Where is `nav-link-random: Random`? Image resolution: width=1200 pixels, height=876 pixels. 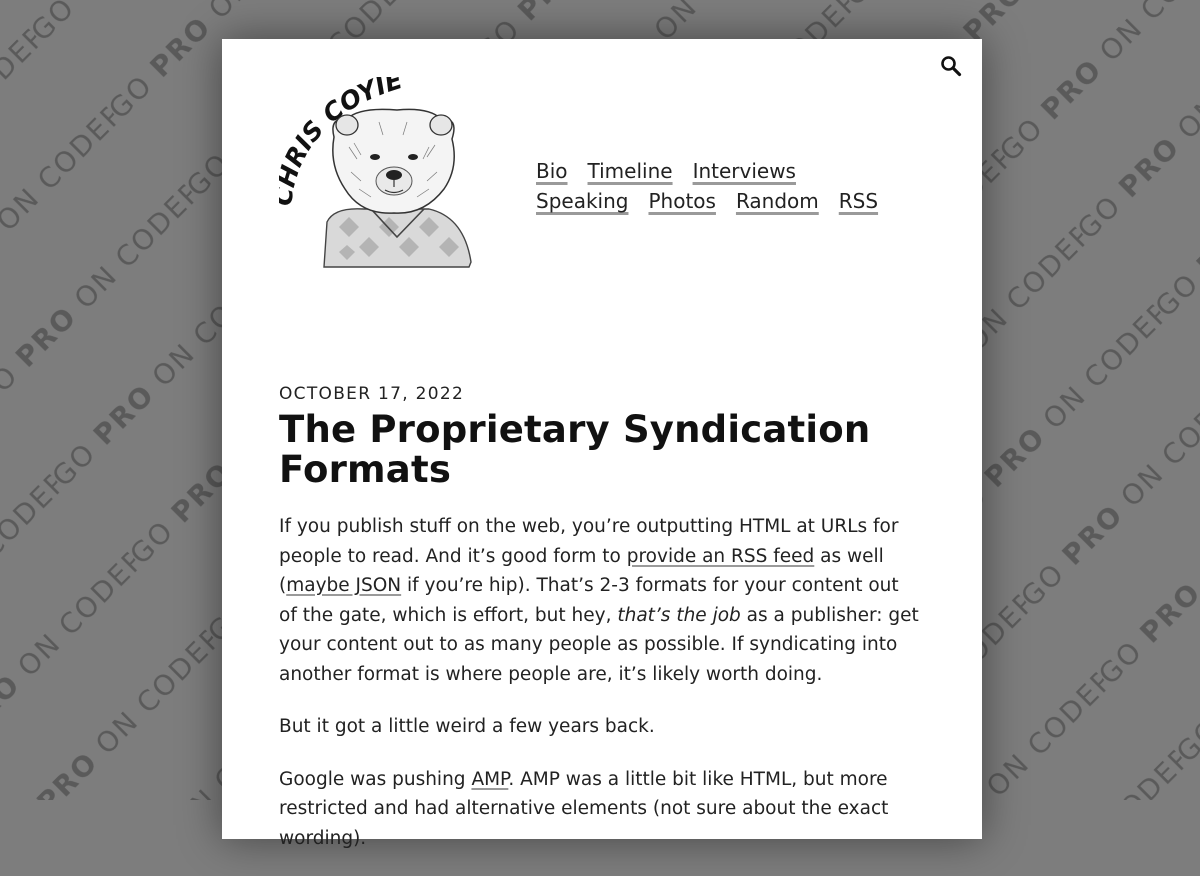 nav-link-random: Random is located at coordinates (777, 201).